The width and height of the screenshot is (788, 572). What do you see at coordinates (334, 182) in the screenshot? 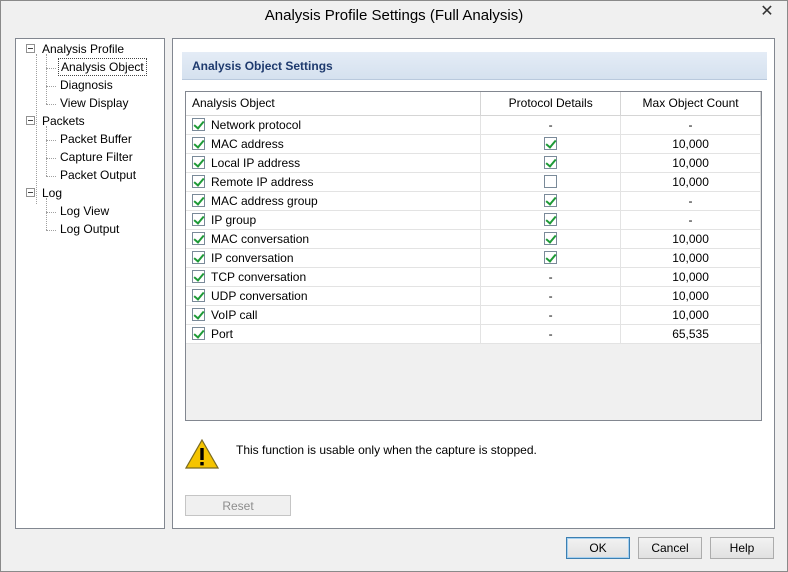
I see `cell-analysis-object: Remote IP address` at bounding box center [334, 182].